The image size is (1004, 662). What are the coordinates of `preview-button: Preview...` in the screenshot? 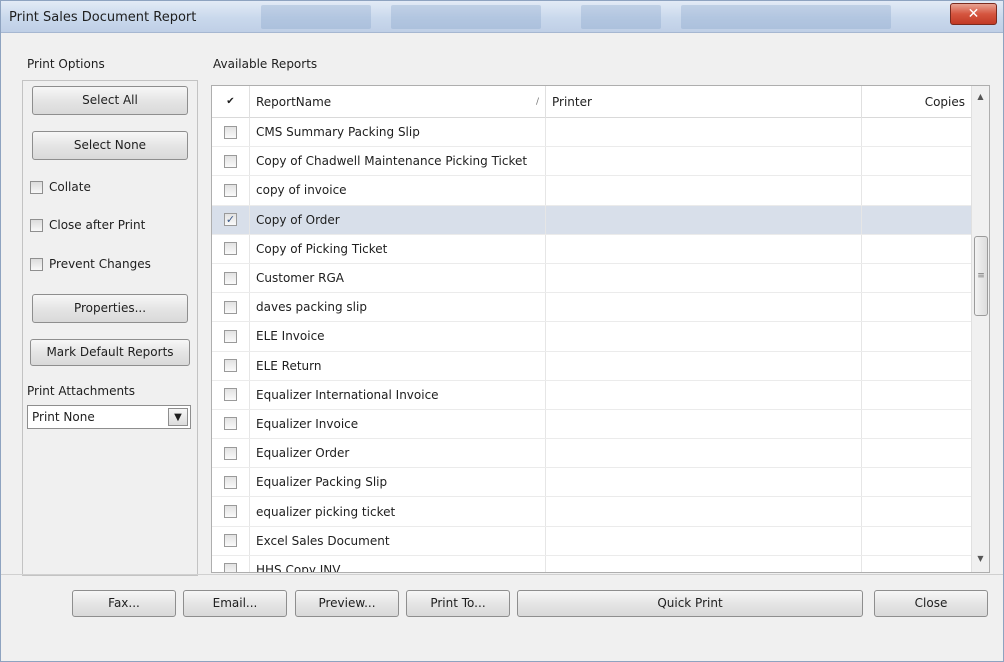 It's located at (347, 603).